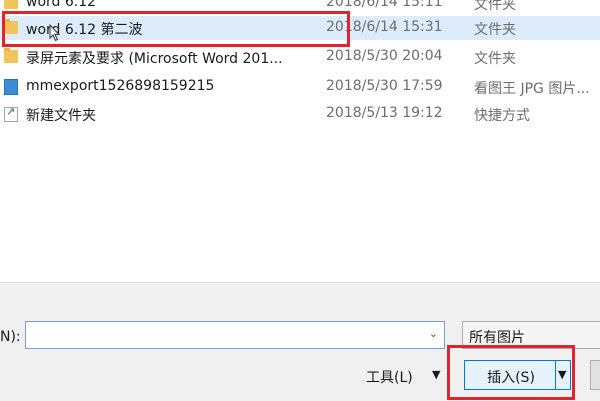 The image size is (600, 401). Describe the element at coordinates (389, 377) in the screenshot. I see `tools-menu-button: 工具(L)` at that location.